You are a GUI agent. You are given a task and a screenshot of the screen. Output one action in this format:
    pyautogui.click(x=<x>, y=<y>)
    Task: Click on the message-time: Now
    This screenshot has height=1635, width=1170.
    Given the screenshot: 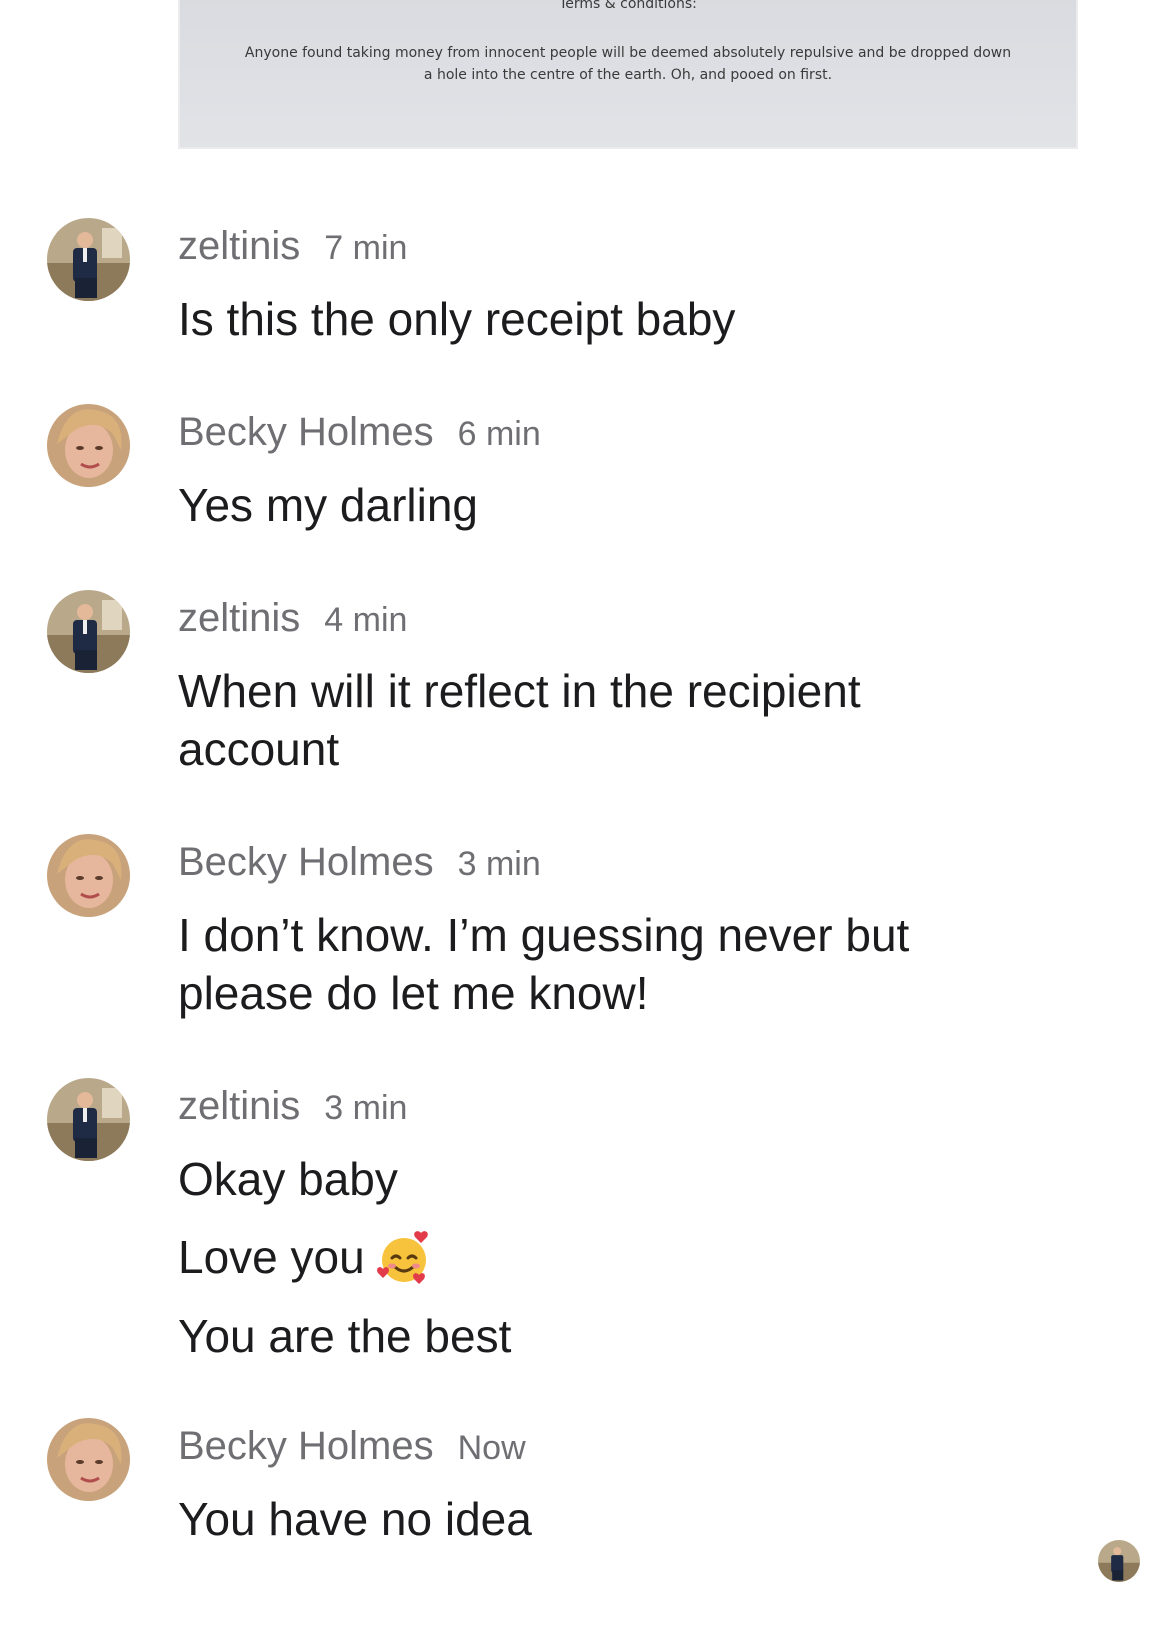 What is the action you would take?
    pyautogui.click(x=491, y=1448)
    